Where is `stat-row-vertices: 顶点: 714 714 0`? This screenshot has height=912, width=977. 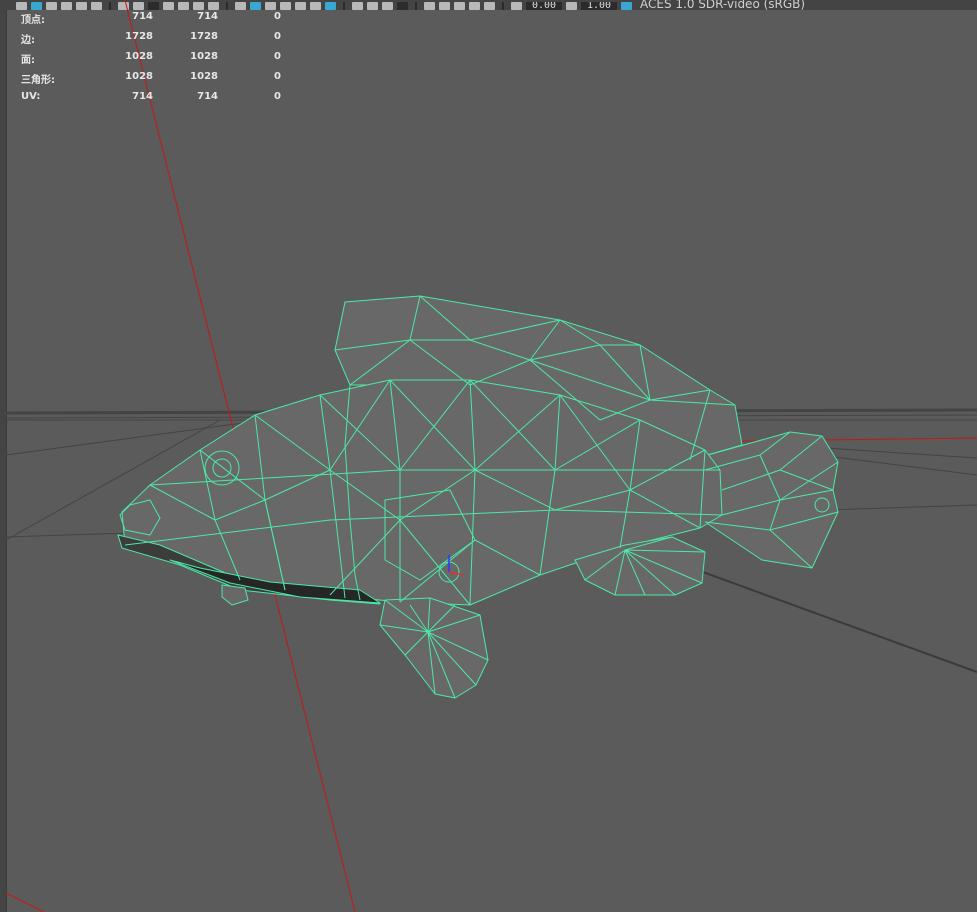
stat-row-vertices: 顶点: 714 714 0 is located at coordinates (151, 21).